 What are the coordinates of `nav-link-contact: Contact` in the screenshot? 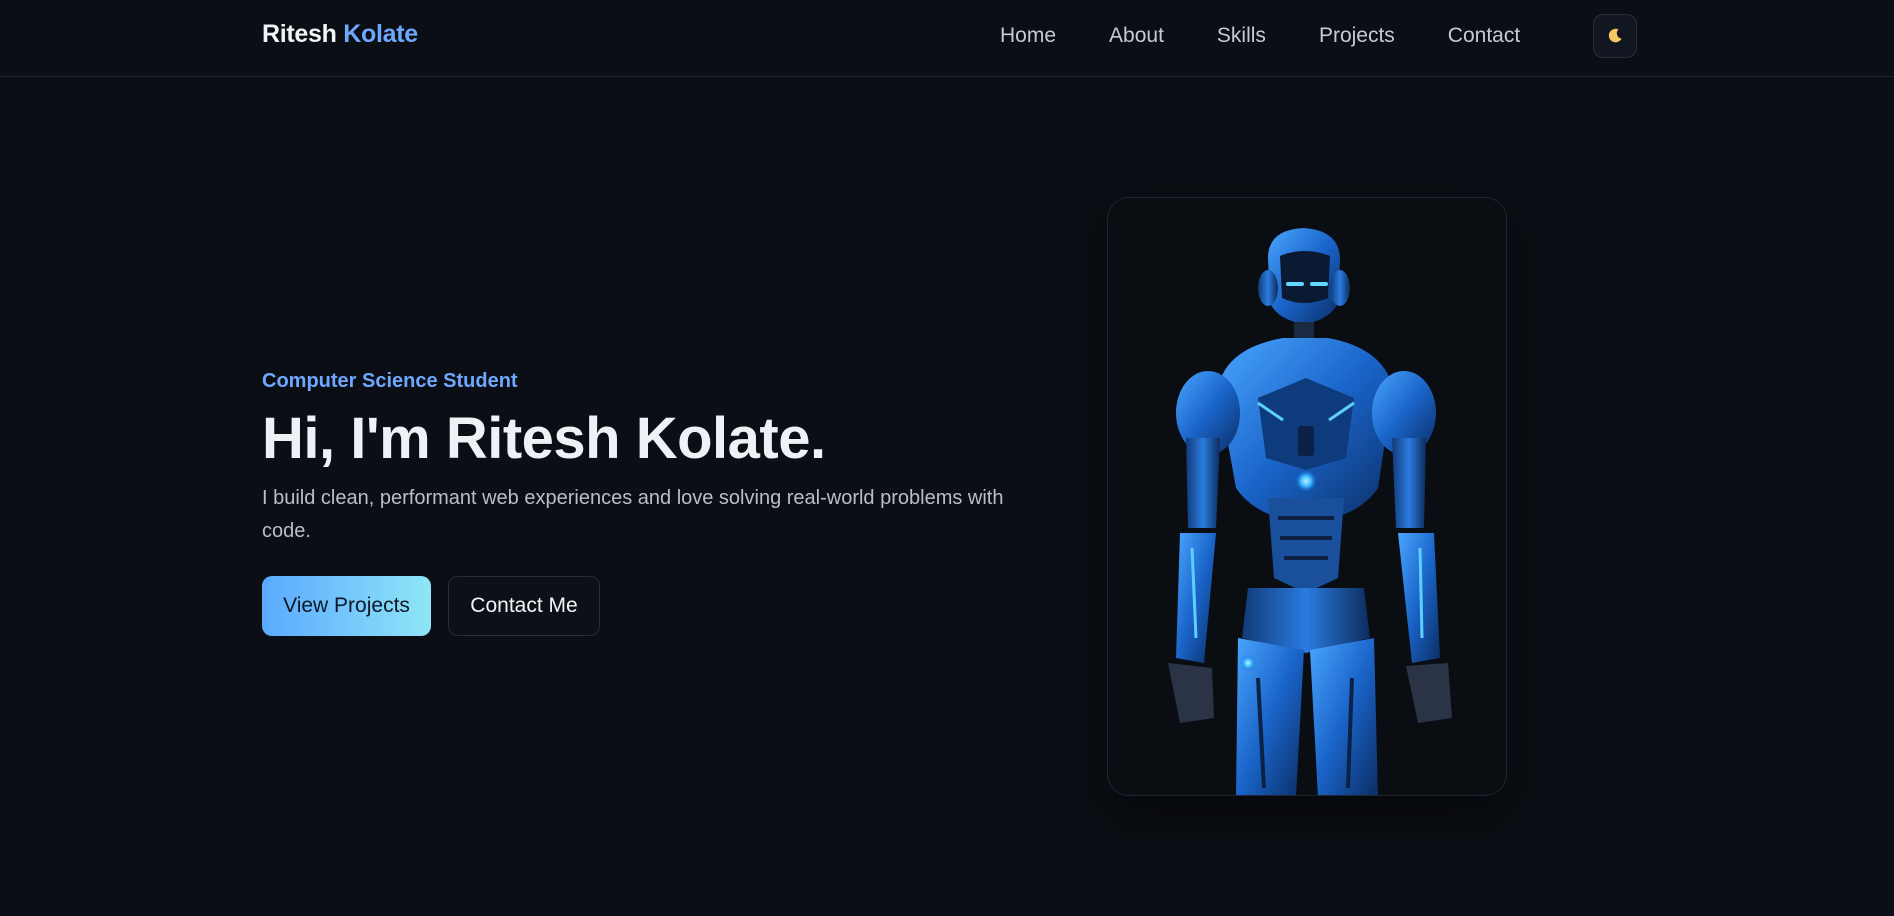 It's located at (1484, 36).